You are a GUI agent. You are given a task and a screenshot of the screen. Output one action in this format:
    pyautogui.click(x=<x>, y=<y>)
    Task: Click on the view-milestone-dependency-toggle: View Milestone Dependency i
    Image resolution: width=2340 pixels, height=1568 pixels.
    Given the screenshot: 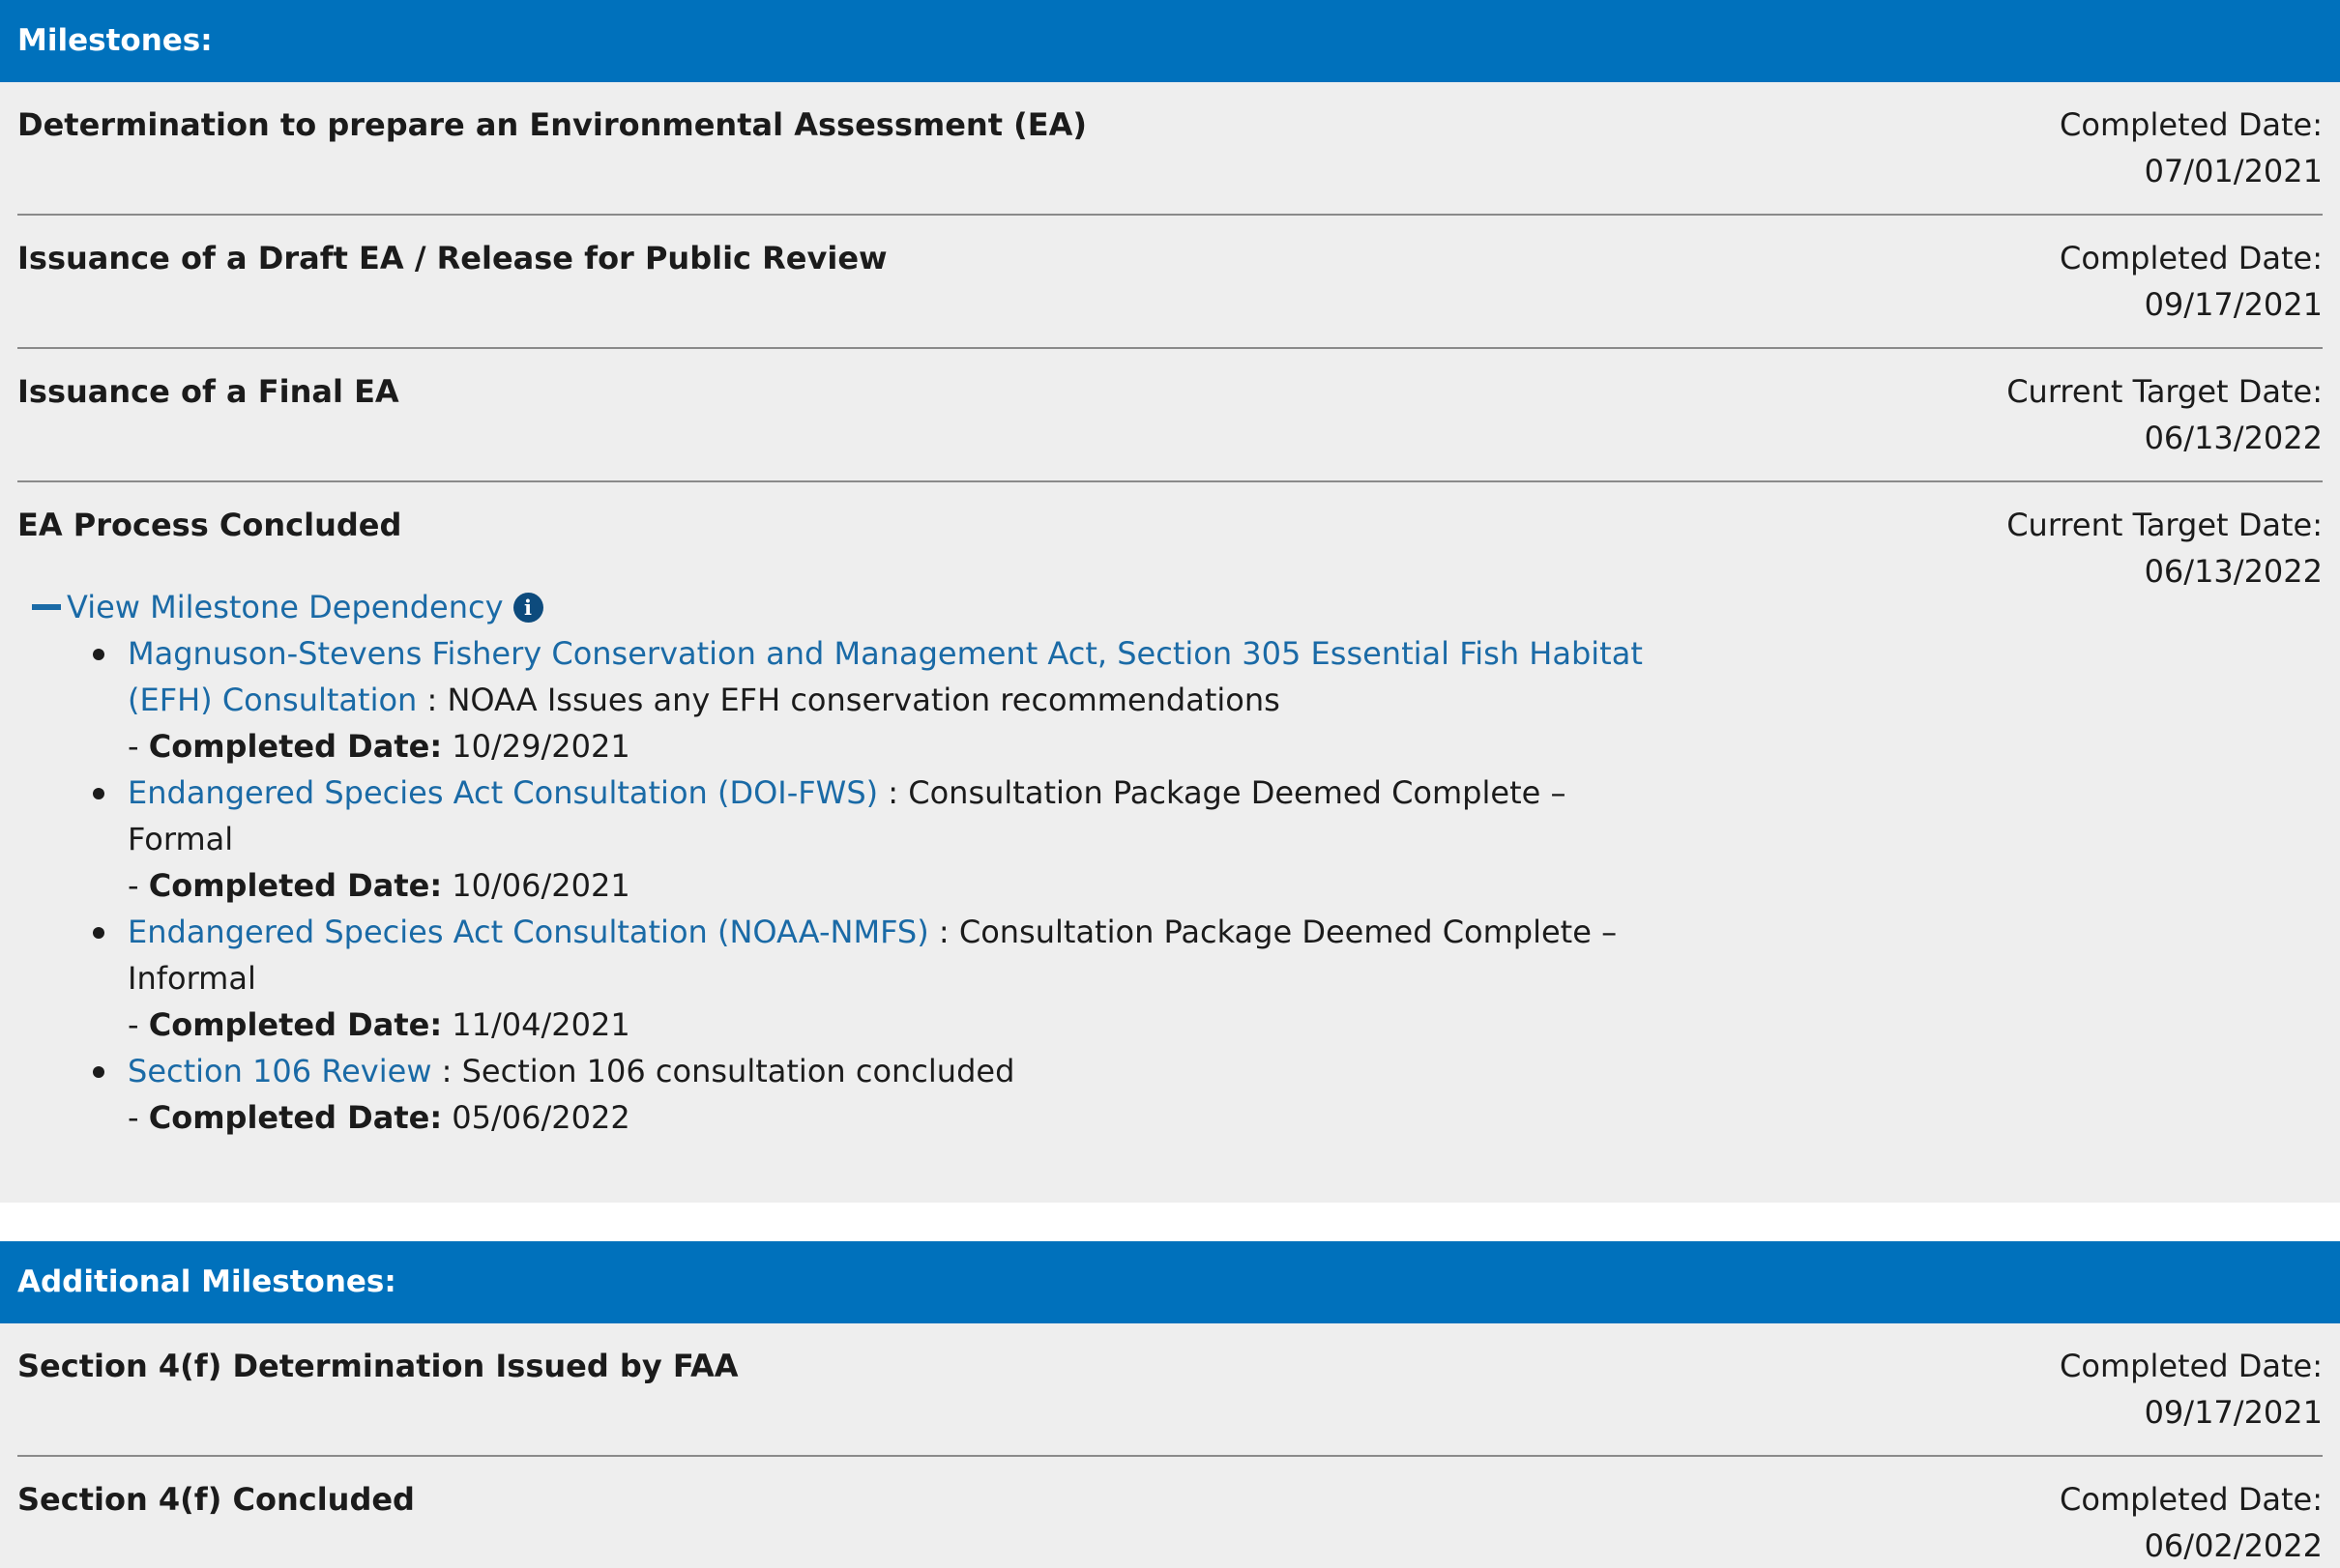 What is the action you would take?
    pyautogui.click(x=1019, y=607)
    